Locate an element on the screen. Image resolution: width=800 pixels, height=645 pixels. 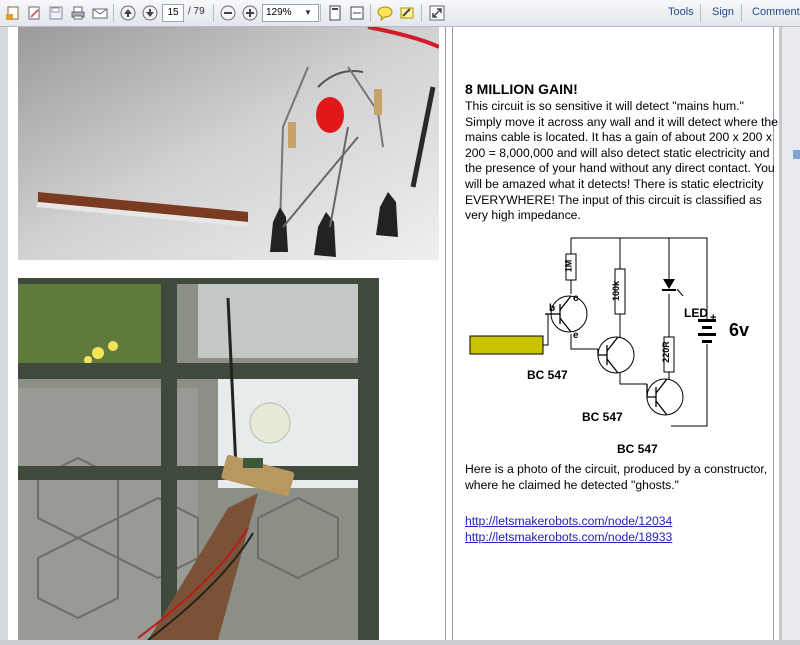
resistor-1m-label: 1M is located at coordinates (568, 266).